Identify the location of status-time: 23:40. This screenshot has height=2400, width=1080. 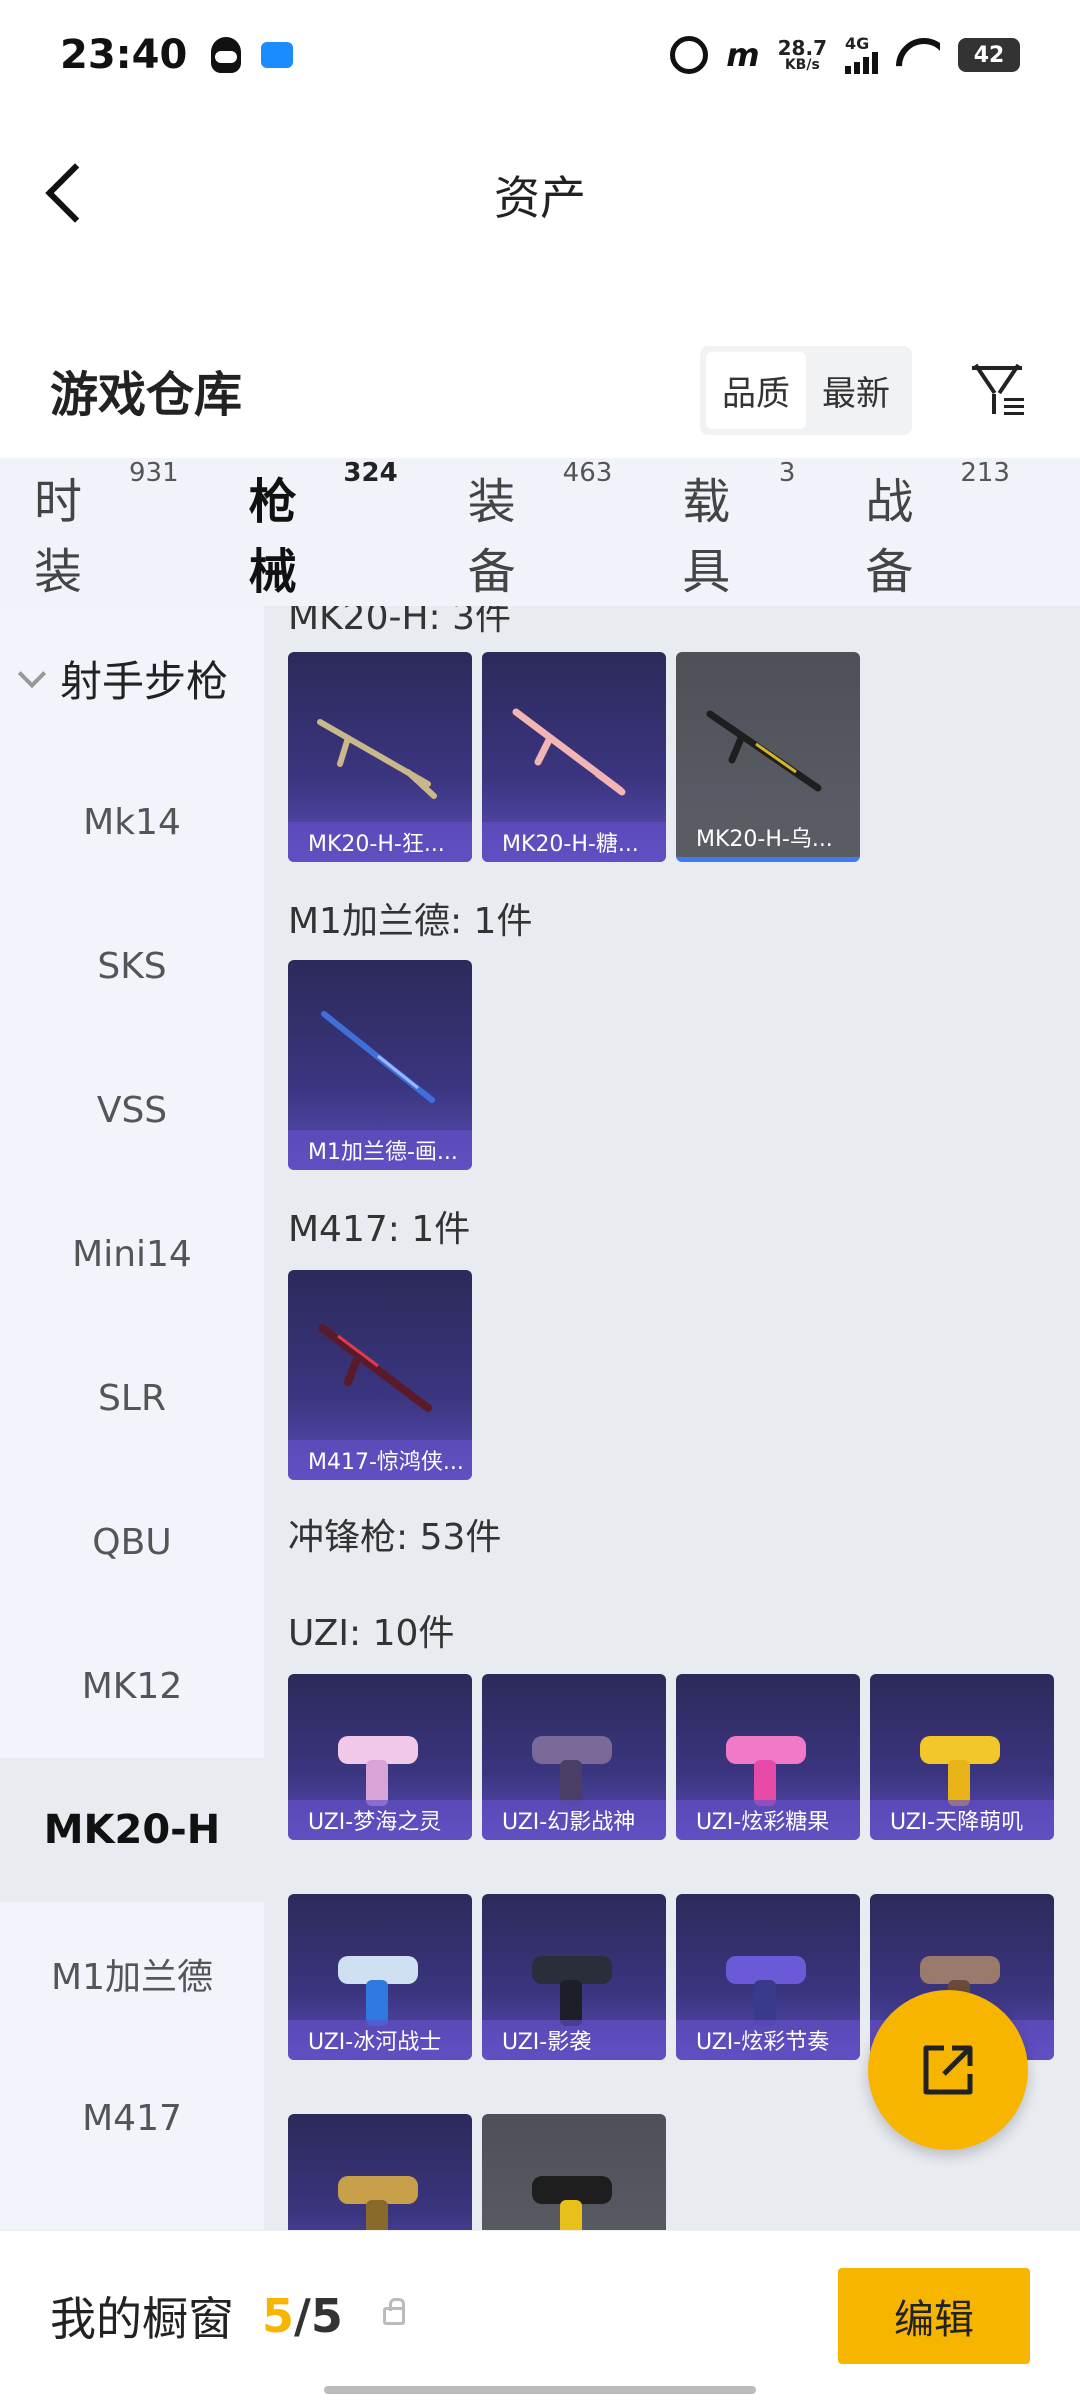
(124, 55).